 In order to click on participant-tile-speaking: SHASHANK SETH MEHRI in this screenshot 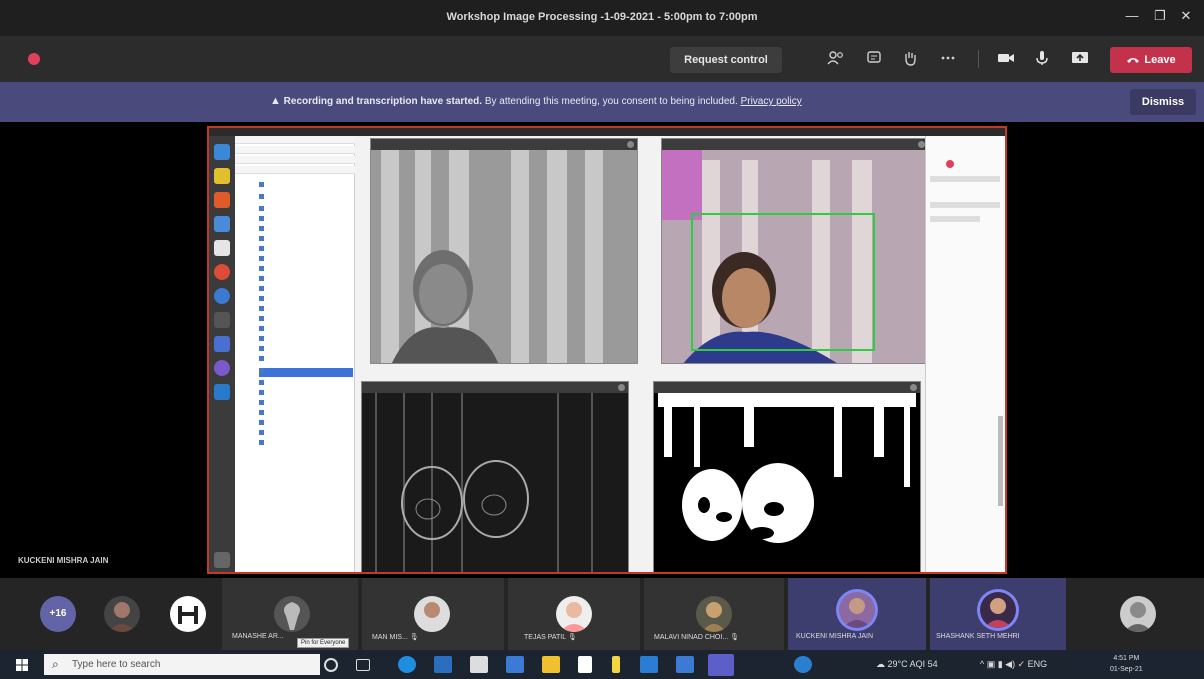, I will do `click(998, 614)`.